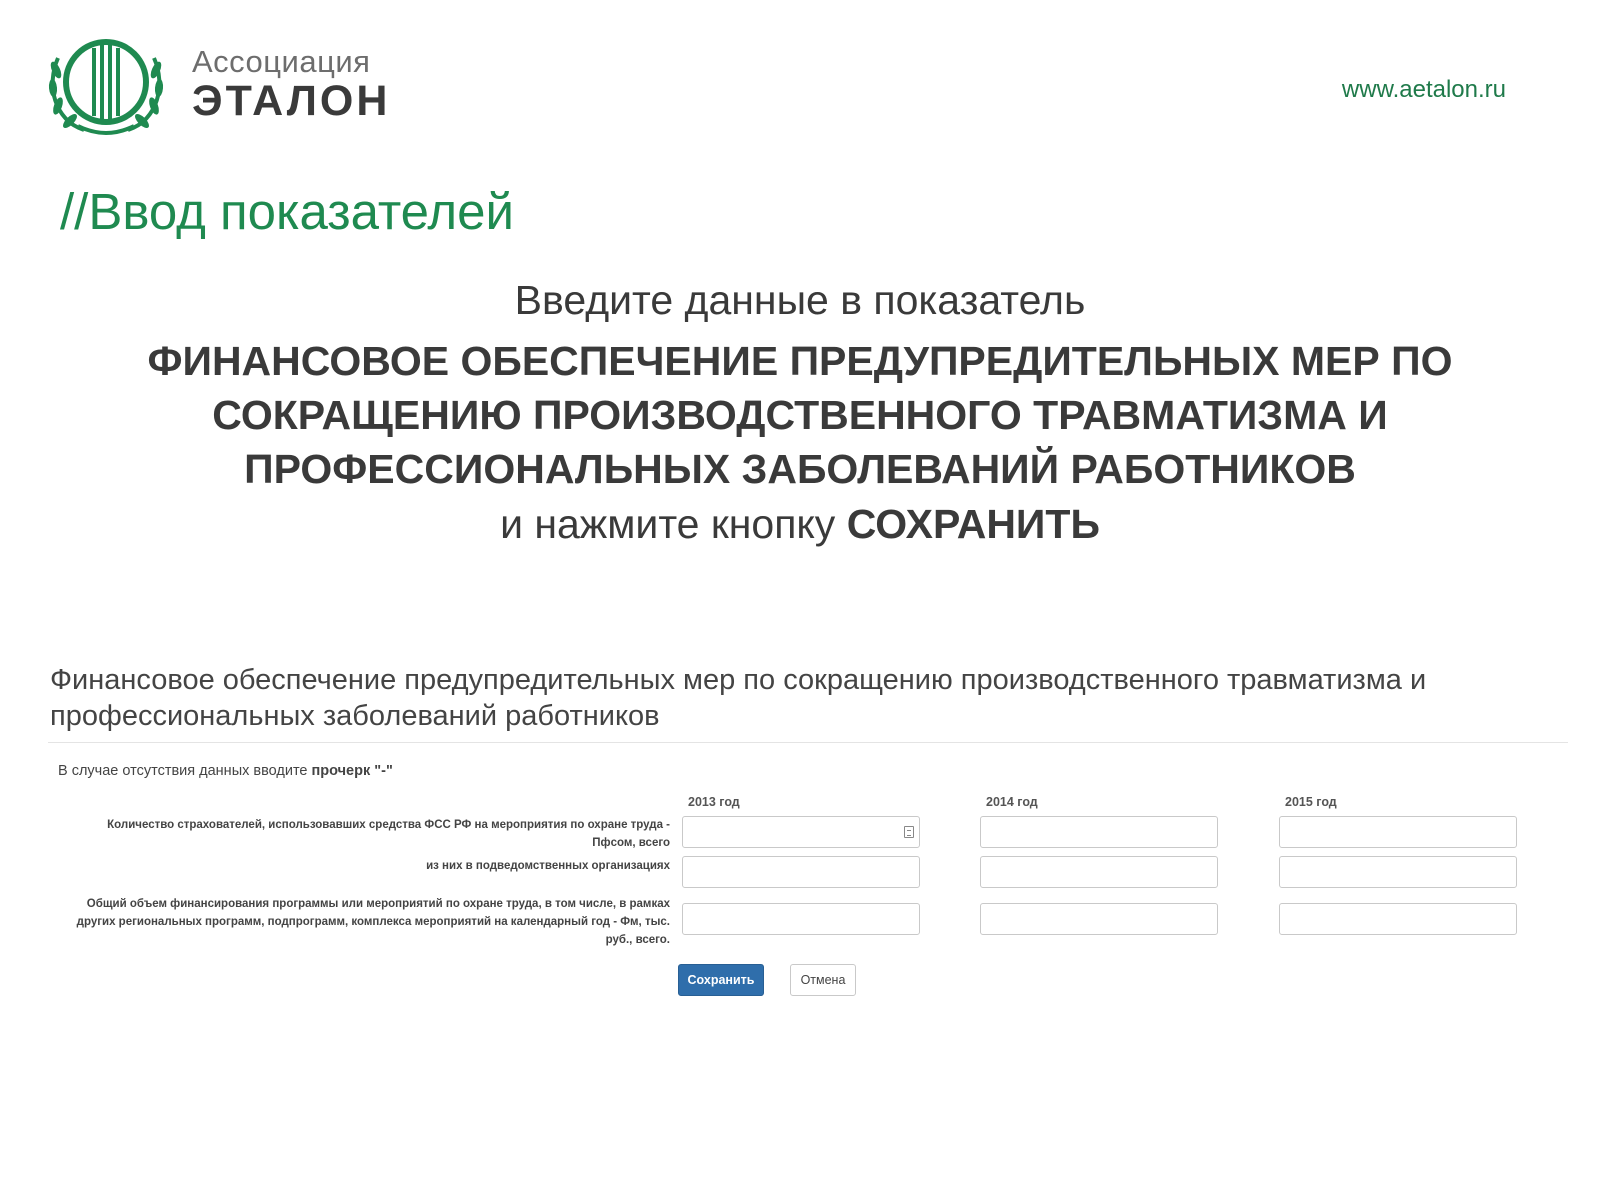 This screenshot has width=1600, height=1200. What do you see at coordinates (1398, 872) in the screenshot?
I see `input-row2-2015` at bounding box center [1398, 872].